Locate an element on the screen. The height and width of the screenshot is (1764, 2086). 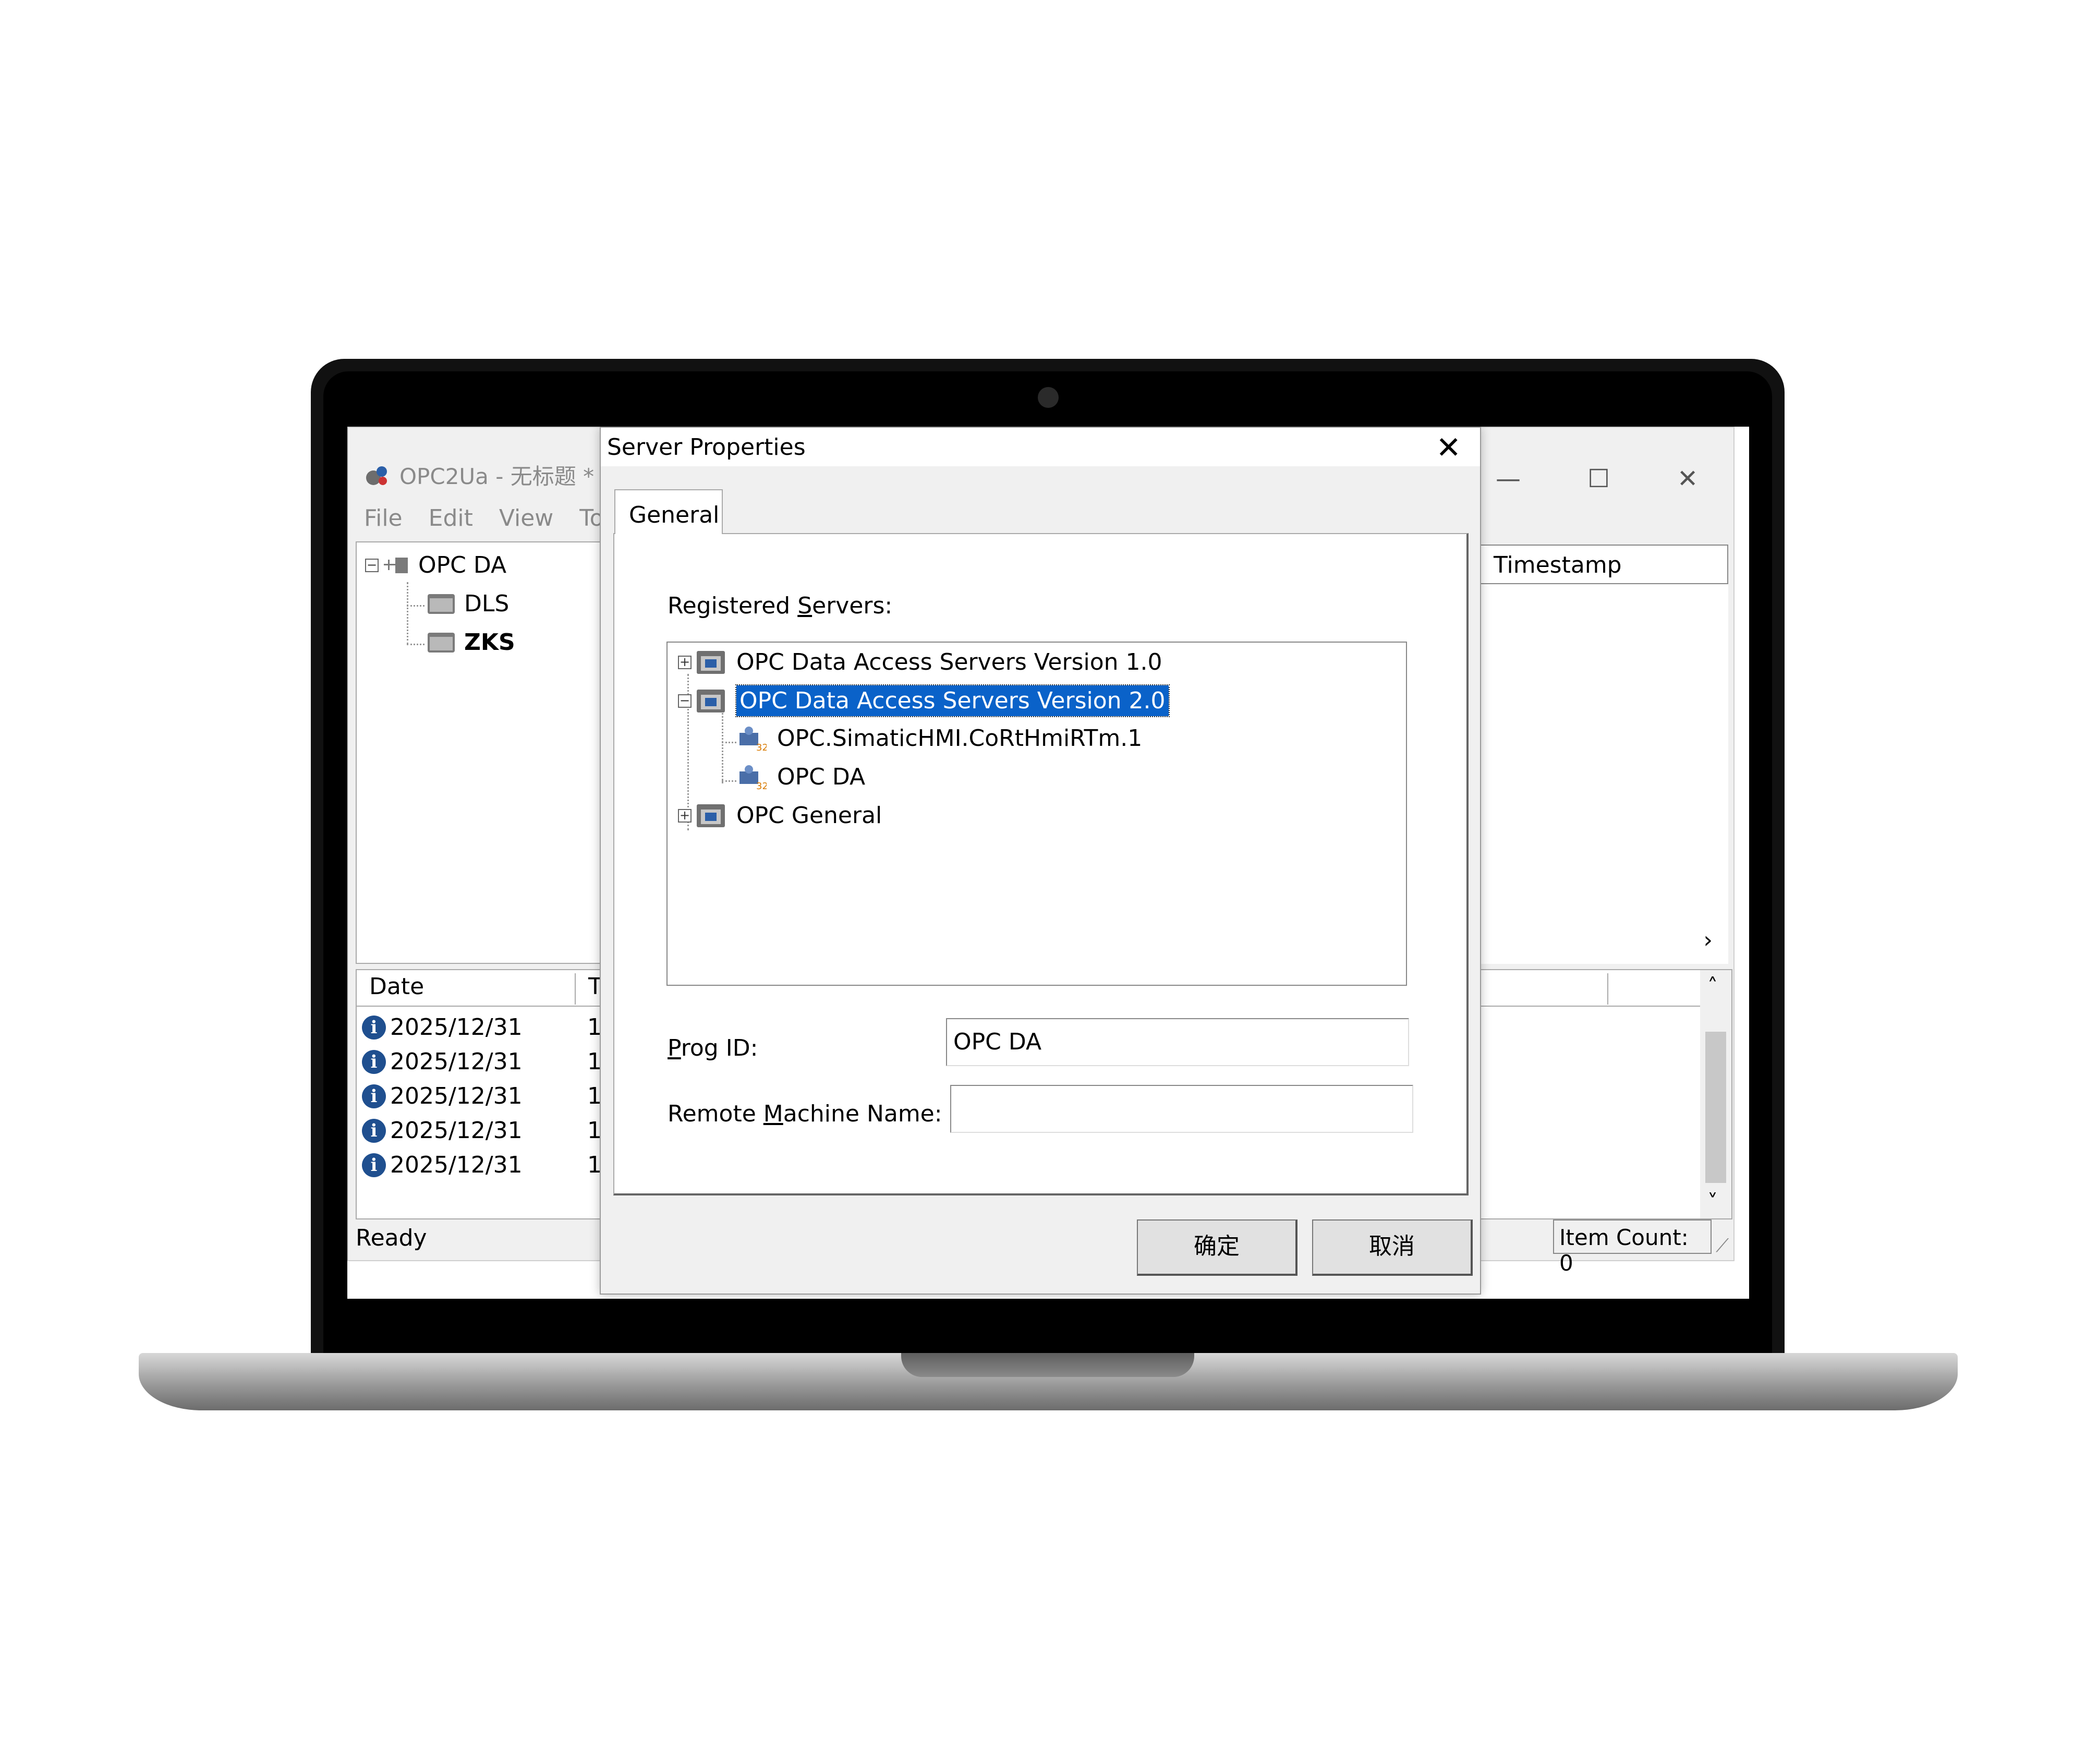
maximize-button: ☐ is located at coordinates (1598, 478).